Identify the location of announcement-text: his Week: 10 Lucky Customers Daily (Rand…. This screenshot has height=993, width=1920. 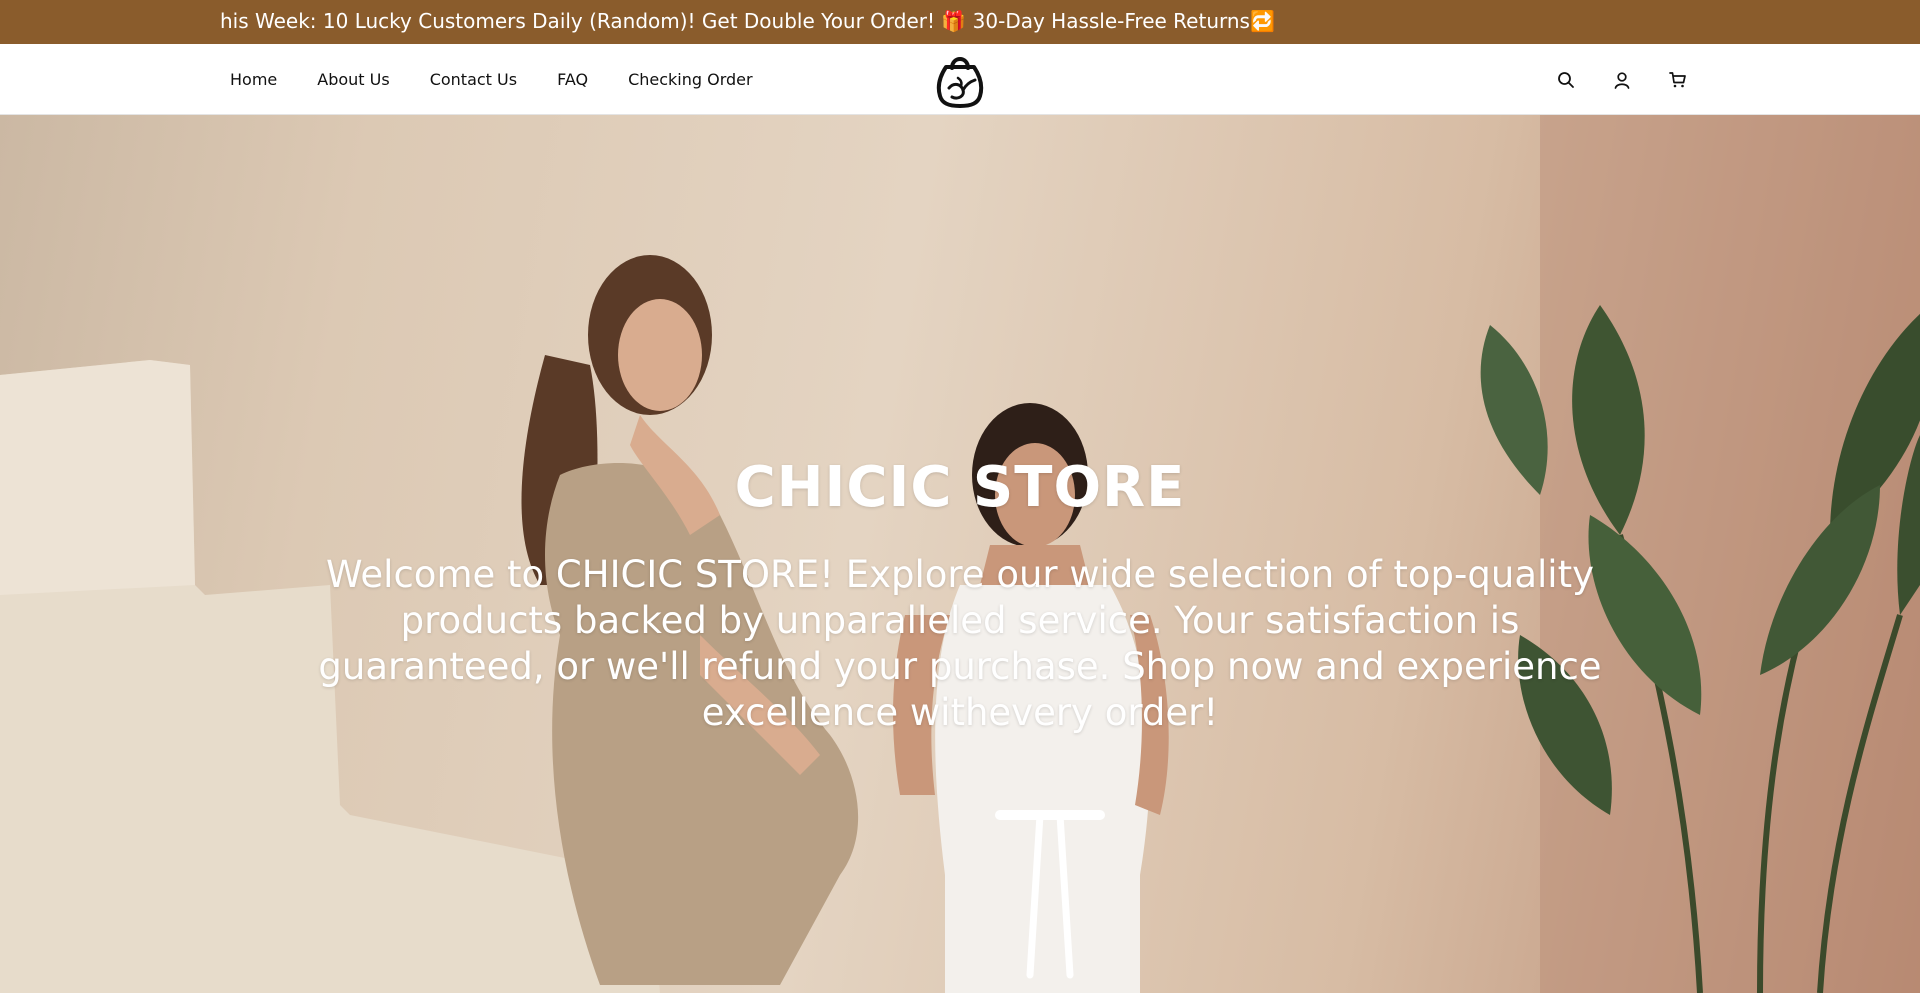
(747, 21).